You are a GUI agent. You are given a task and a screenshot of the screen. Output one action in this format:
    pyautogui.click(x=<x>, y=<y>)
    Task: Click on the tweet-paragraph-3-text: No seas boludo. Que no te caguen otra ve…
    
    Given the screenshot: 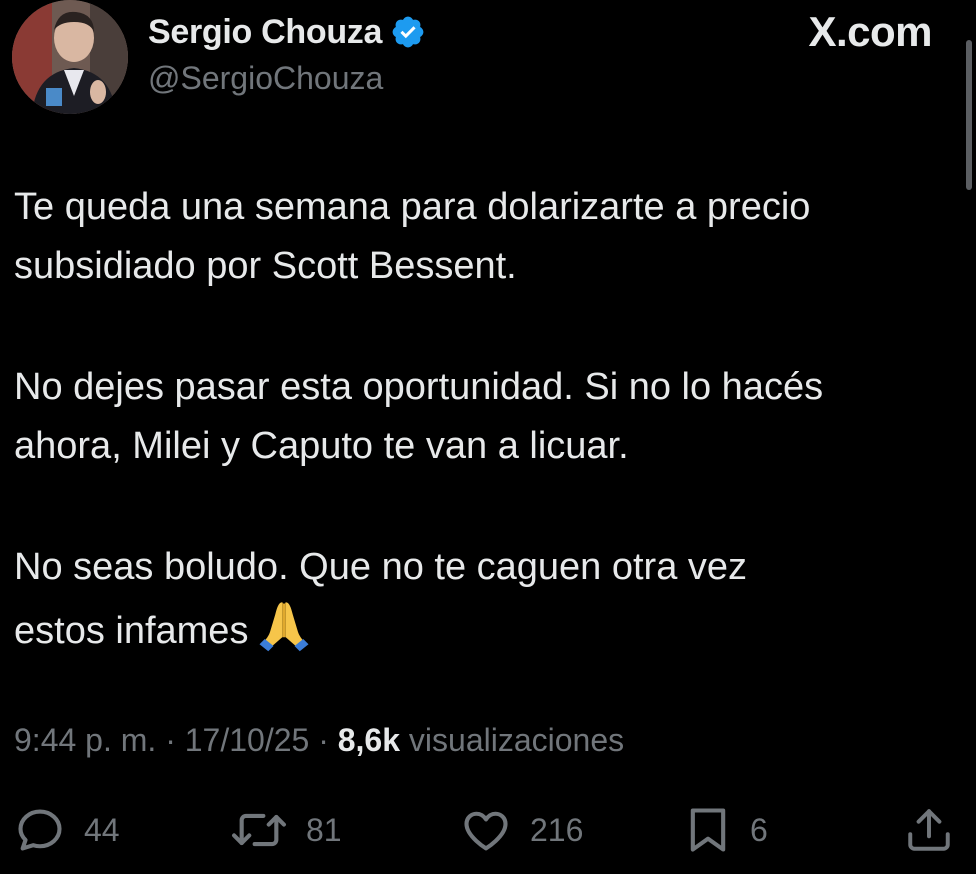 What is the action you would take?
    pyautogui.click(x=381, y=599)
    